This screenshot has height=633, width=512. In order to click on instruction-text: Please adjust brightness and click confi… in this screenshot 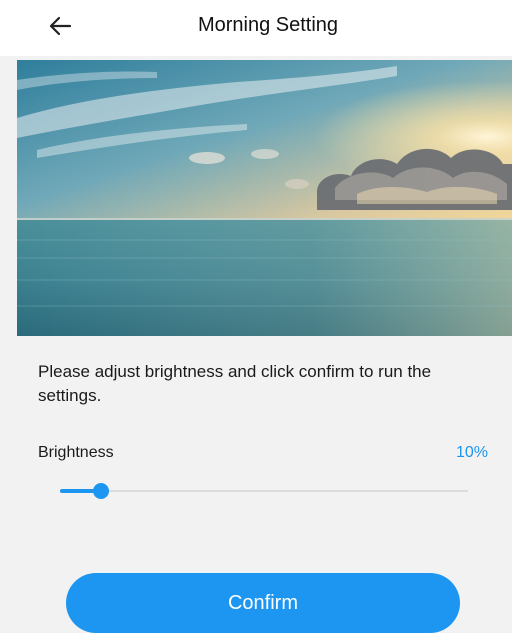, I will do `click(235, 383)`.